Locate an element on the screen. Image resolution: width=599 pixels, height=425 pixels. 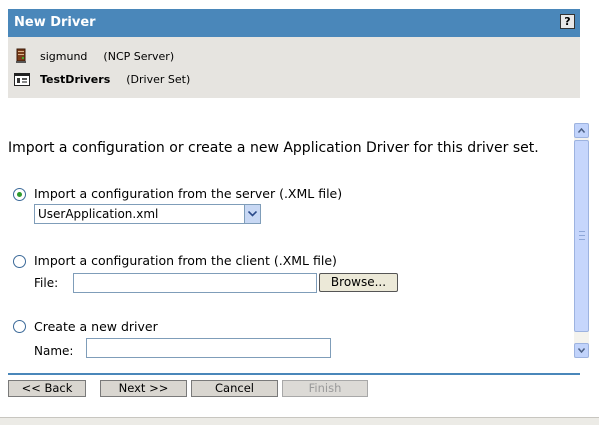
finish-button: Finish is located at coordinates (325, 388).